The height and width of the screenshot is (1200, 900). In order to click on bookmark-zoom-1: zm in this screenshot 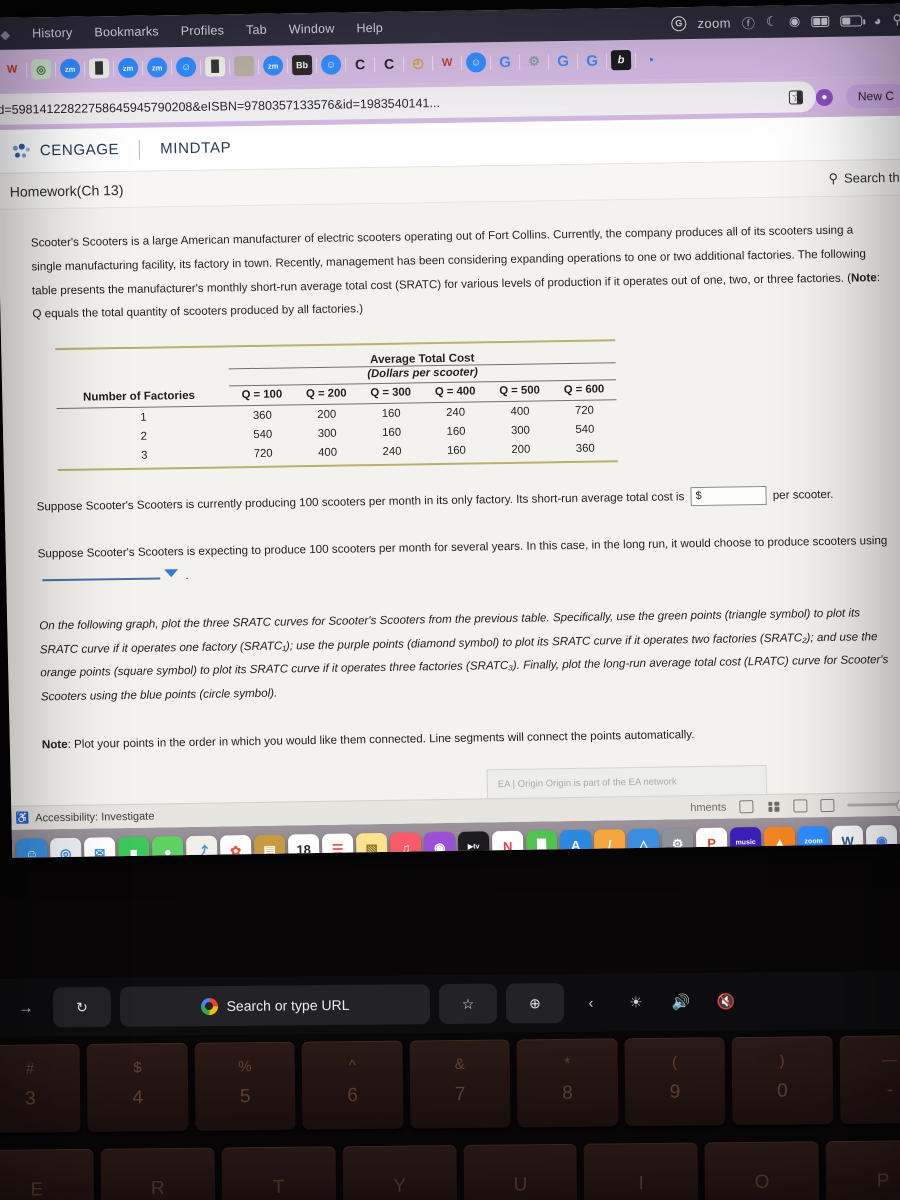, I will do `click(70, 68)`.